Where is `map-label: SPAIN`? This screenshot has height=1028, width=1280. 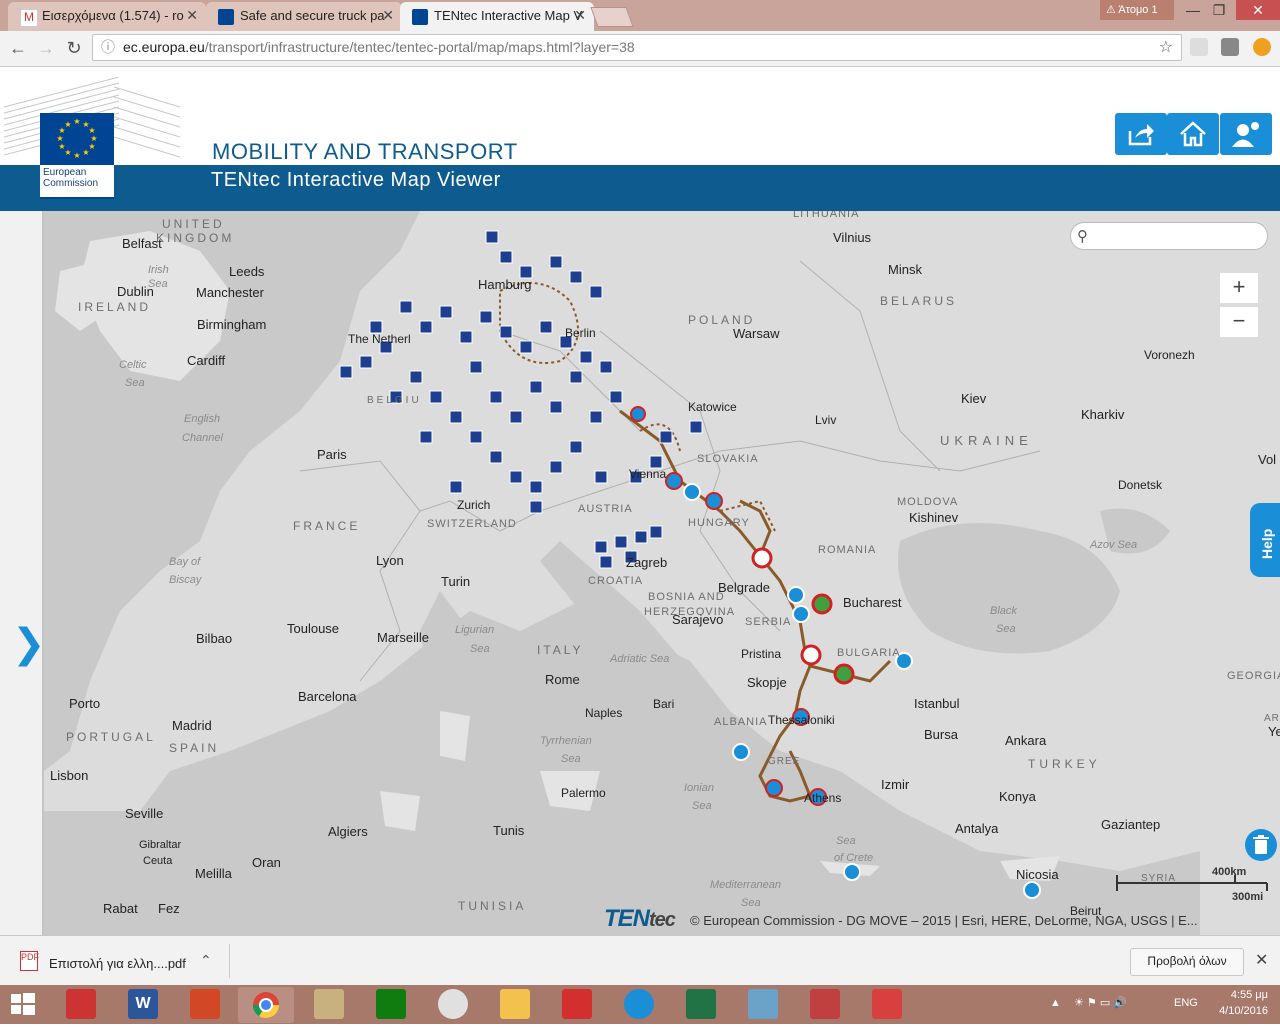
map-label: SPAIN is located at coordinates (194, 748).